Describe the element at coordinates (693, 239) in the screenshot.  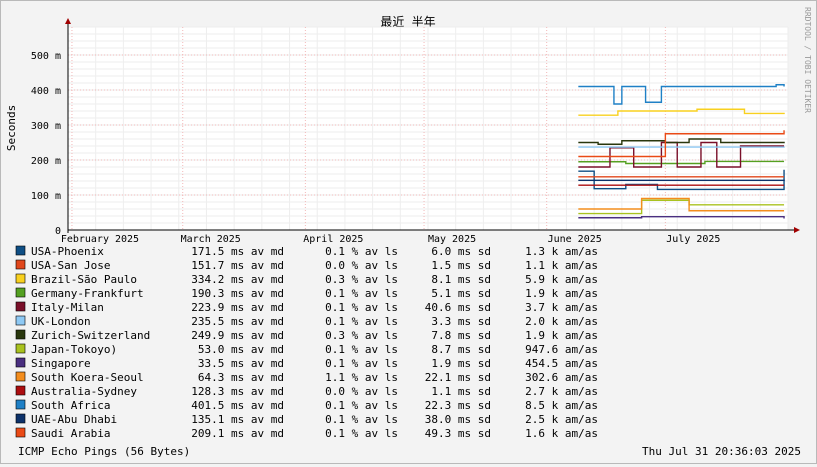
I see `x-tick-label: July 2025` at that location.